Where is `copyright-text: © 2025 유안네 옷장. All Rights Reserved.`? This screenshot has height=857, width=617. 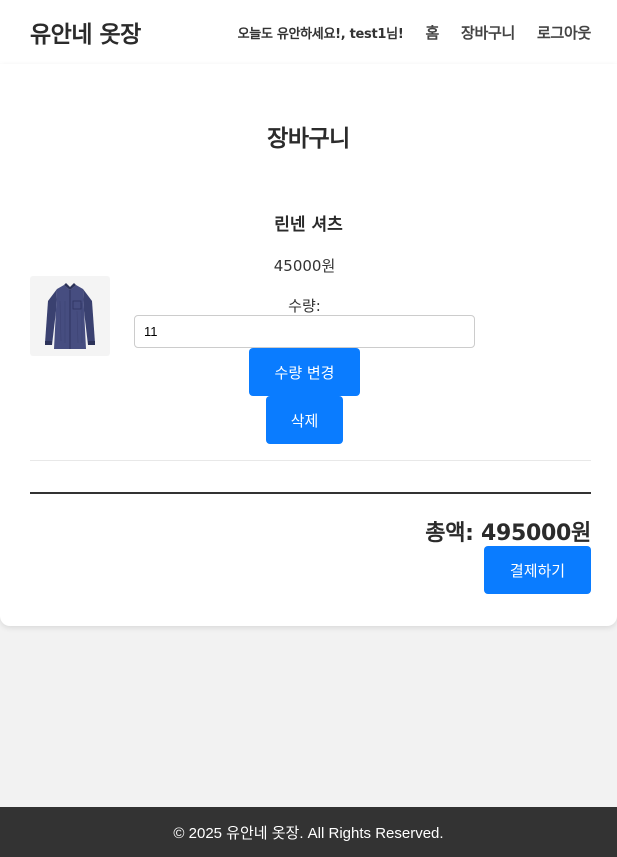
copyright-text: © 2025 유안네 옷장. All Rights Reserved. is located at coordinates (308, 833).